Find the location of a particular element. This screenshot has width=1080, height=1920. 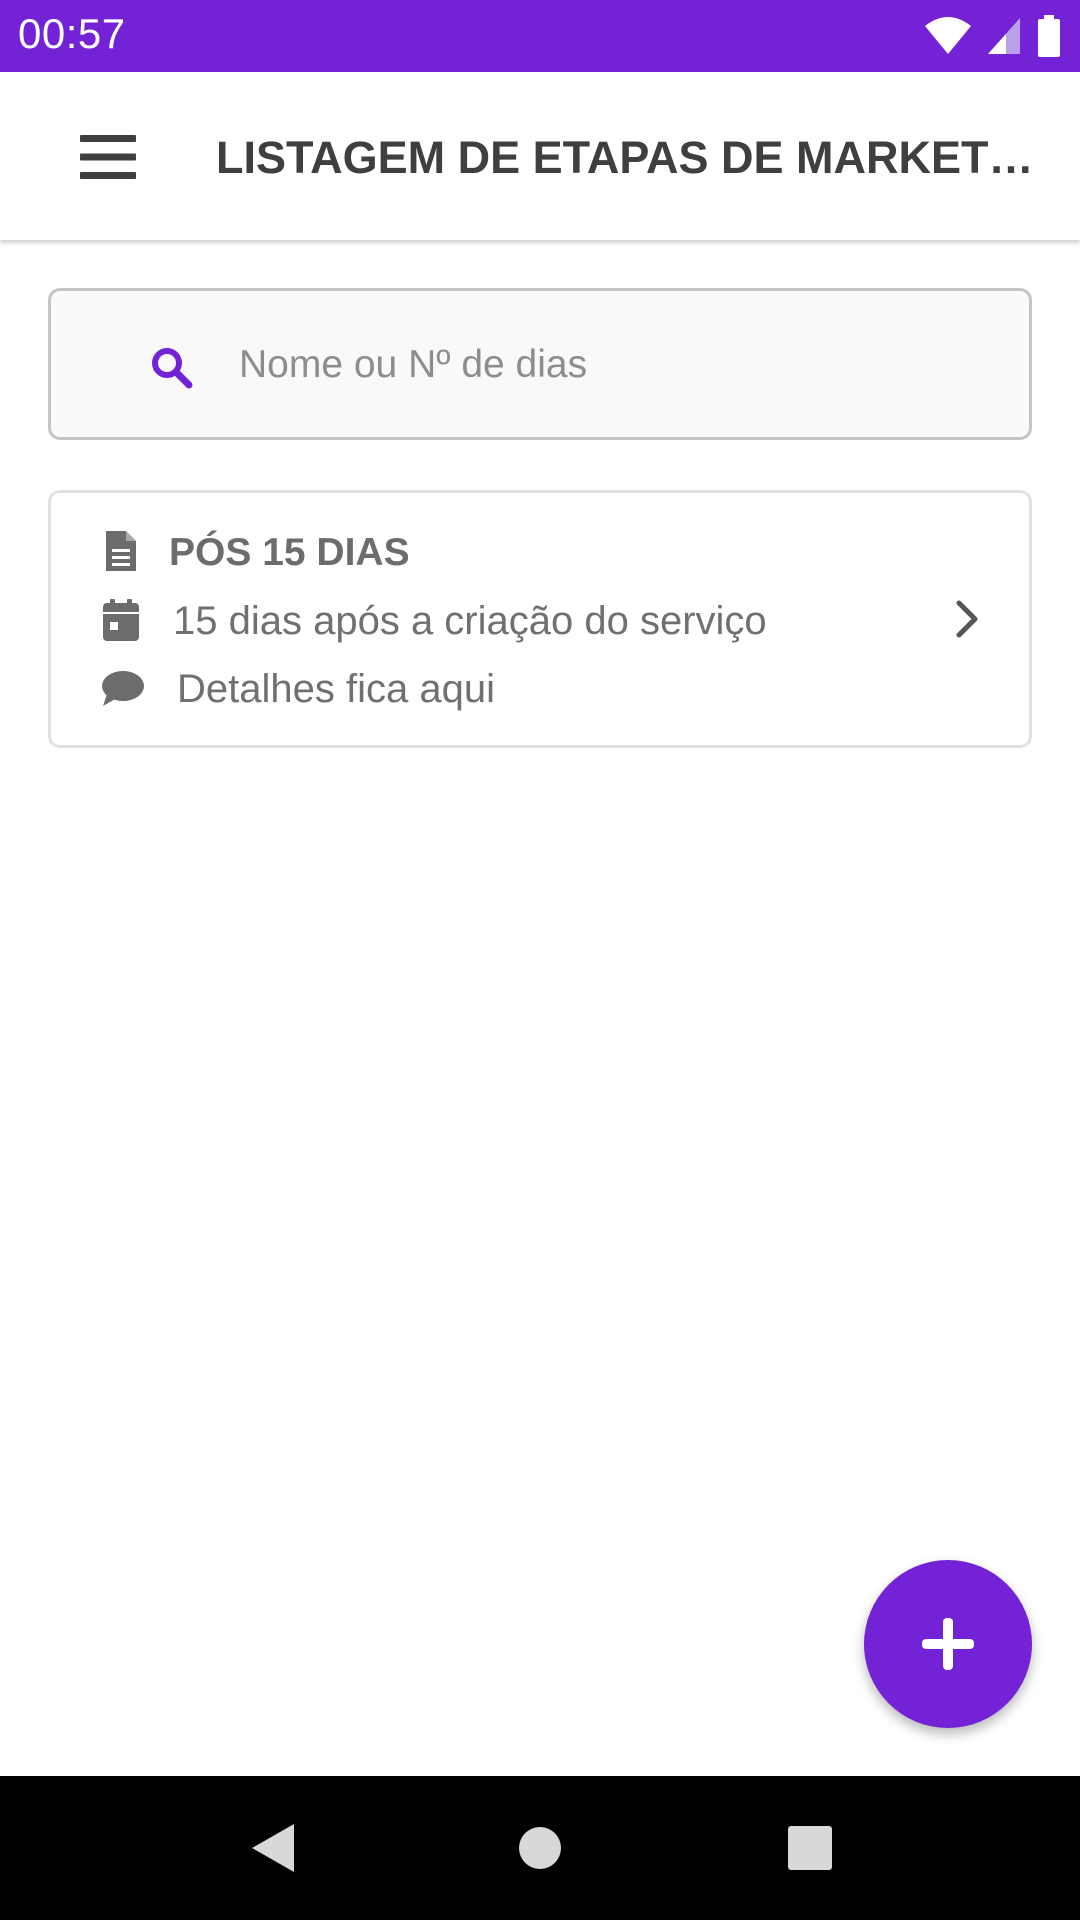

status-icons is located at coordinates (993, 36).